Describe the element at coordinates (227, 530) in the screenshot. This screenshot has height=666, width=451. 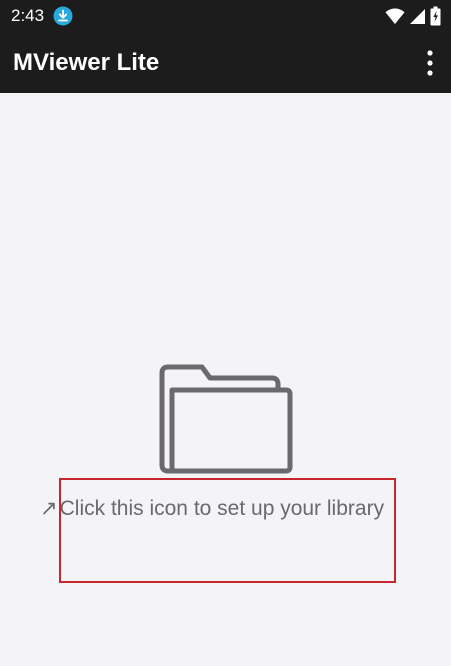
I see `highlight-box` at that location.